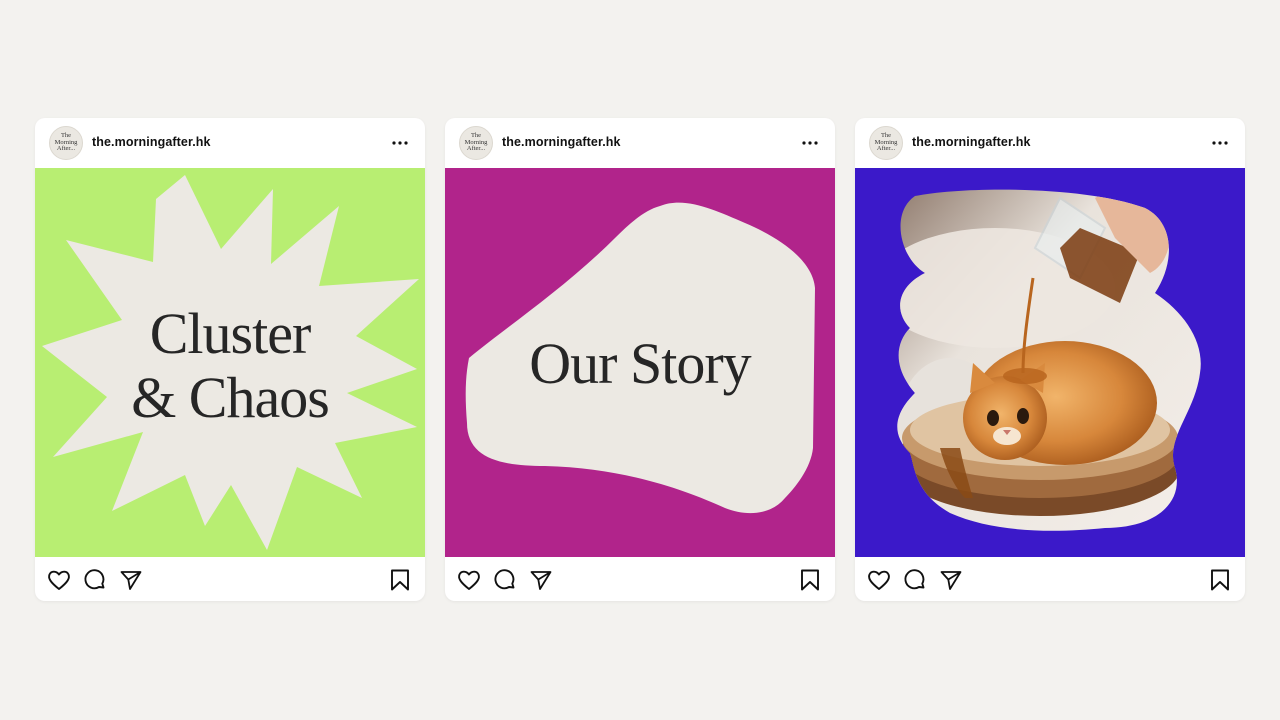  I want to click on headline-line: Cluster, so click(230, 333).